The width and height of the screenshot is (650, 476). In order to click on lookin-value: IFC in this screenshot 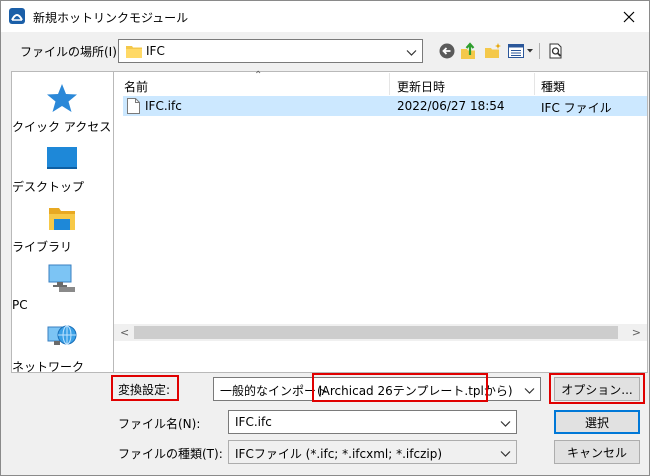, I will do `click(155, 51)`.